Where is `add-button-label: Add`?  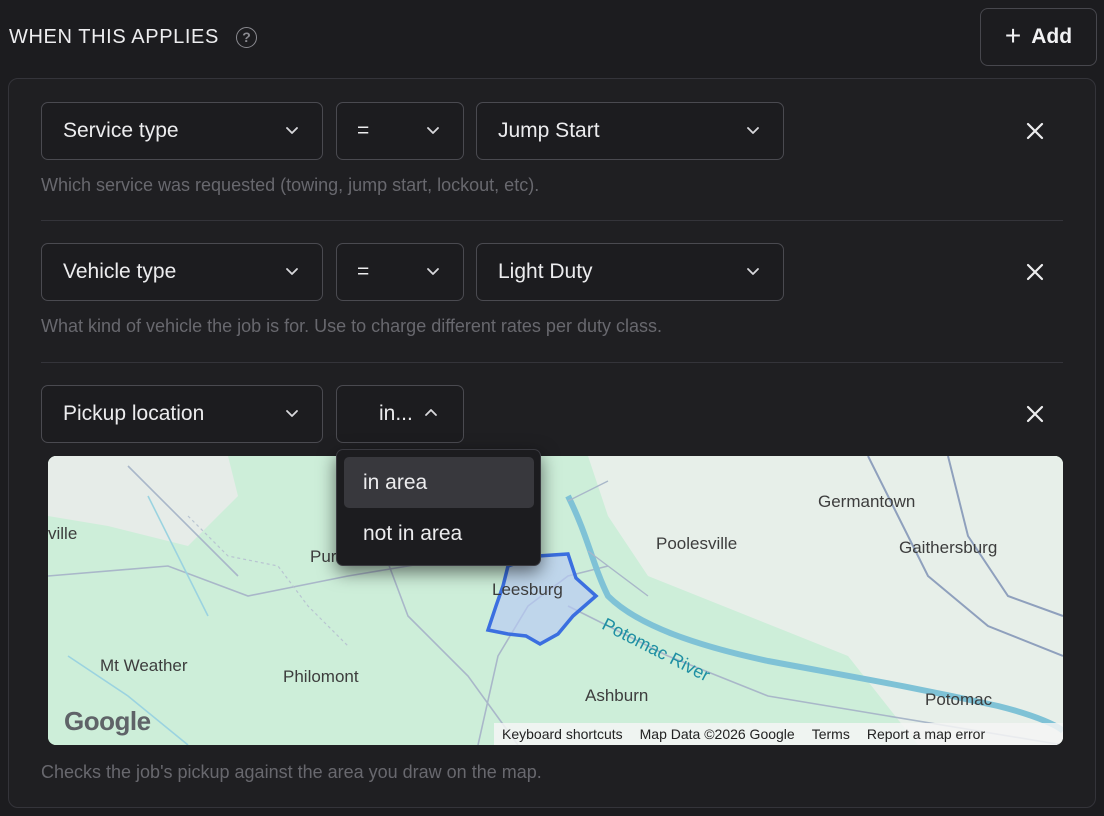 add-button-label: Add is located at coordinates (1052, 36).